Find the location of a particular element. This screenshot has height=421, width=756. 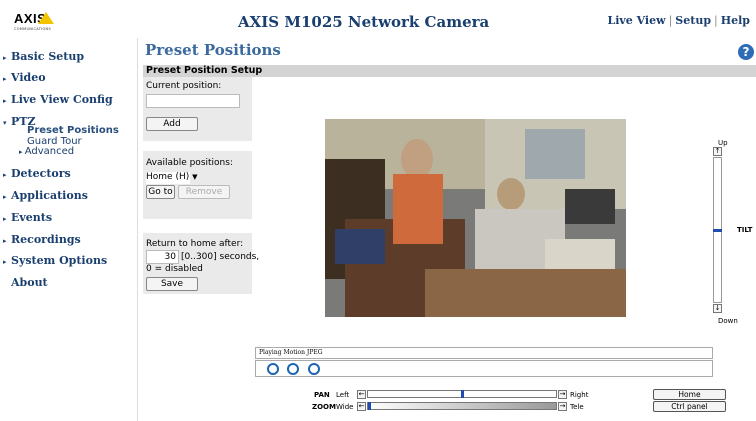

pan-right-arrow-icon: → is located at coordinates (562, 394).